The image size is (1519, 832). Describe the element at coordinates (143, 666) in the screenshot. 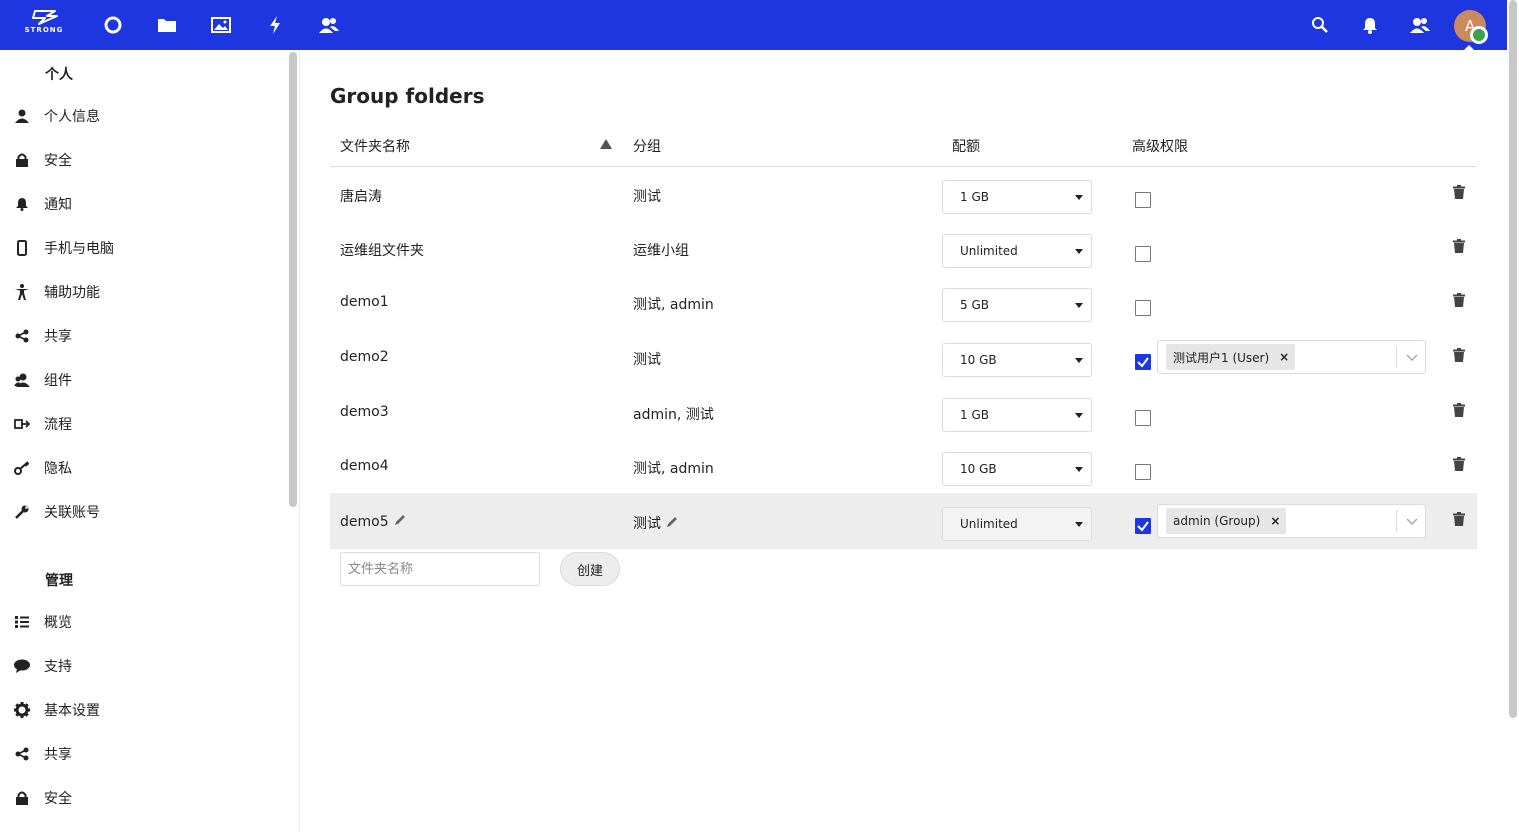

I see `sidebar-item-support: 支持` at that location.